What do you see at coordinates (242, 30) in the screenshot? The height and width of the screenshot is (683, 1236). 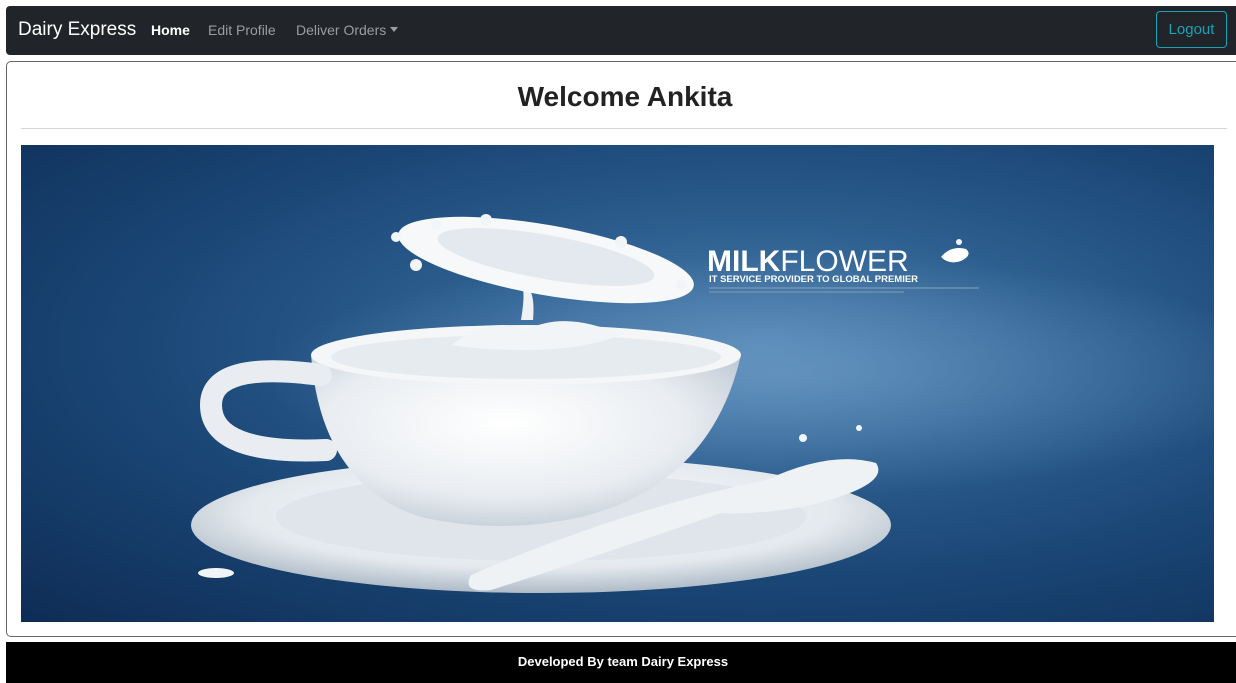 I see `nav-link-edit-profile: Edit Profile` at bounding box center [242, 30].